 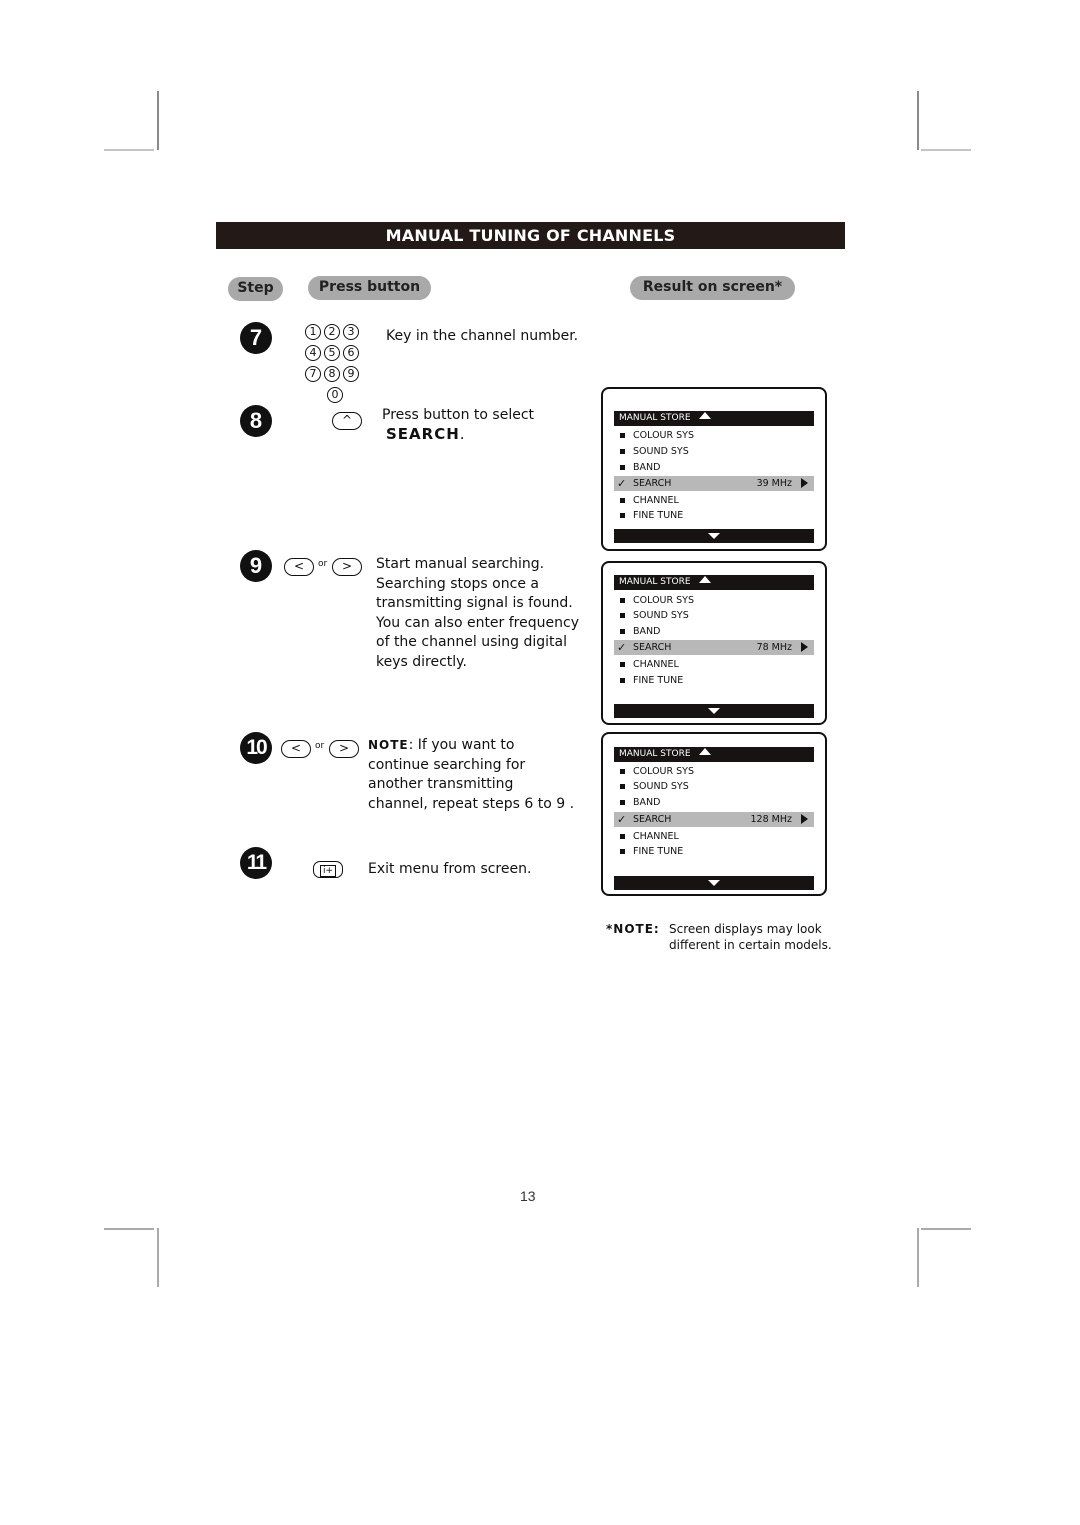 I want to click on crop-mark-bottom-left-v, so click(x=158, y=1257).